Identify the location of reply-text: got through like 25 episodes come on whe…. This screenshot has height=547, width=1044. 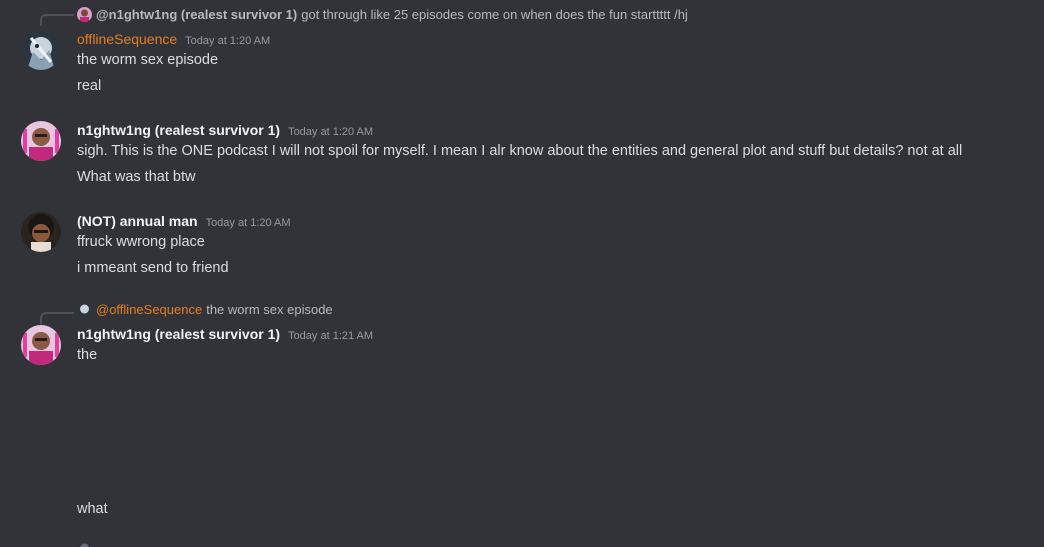
(494, 14).